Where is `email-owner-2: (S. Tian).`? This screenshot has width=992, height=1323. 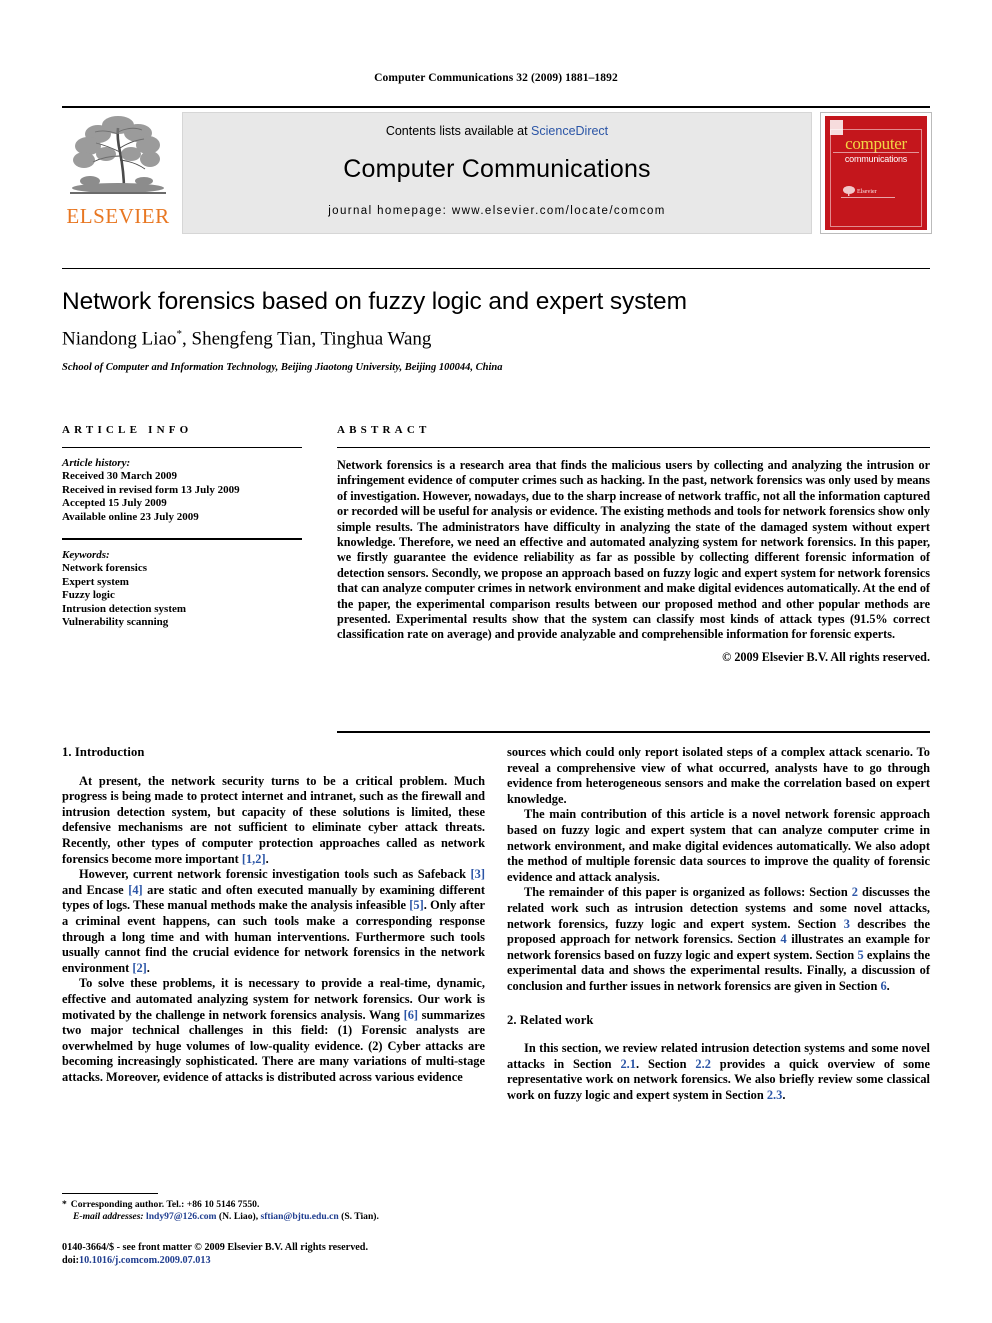 email-owner-2: (S. Tian). is located at coordinates (358, 1217).